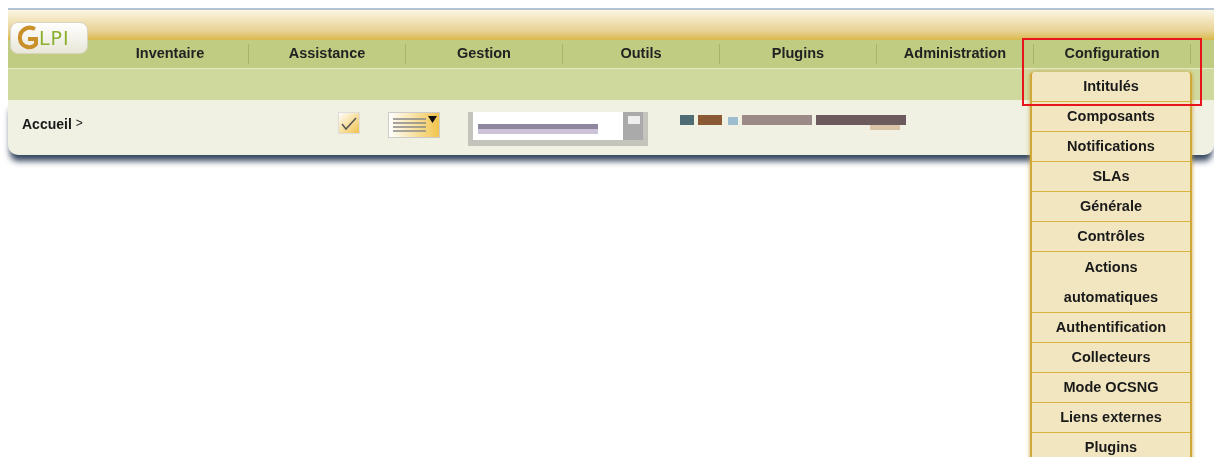 Image resolution: width=1214 pixels, height=457 pixels. What do you see at coordinates (348, 123) in the screenshot?
I see `check-icon` at bounding box center [348, 123].